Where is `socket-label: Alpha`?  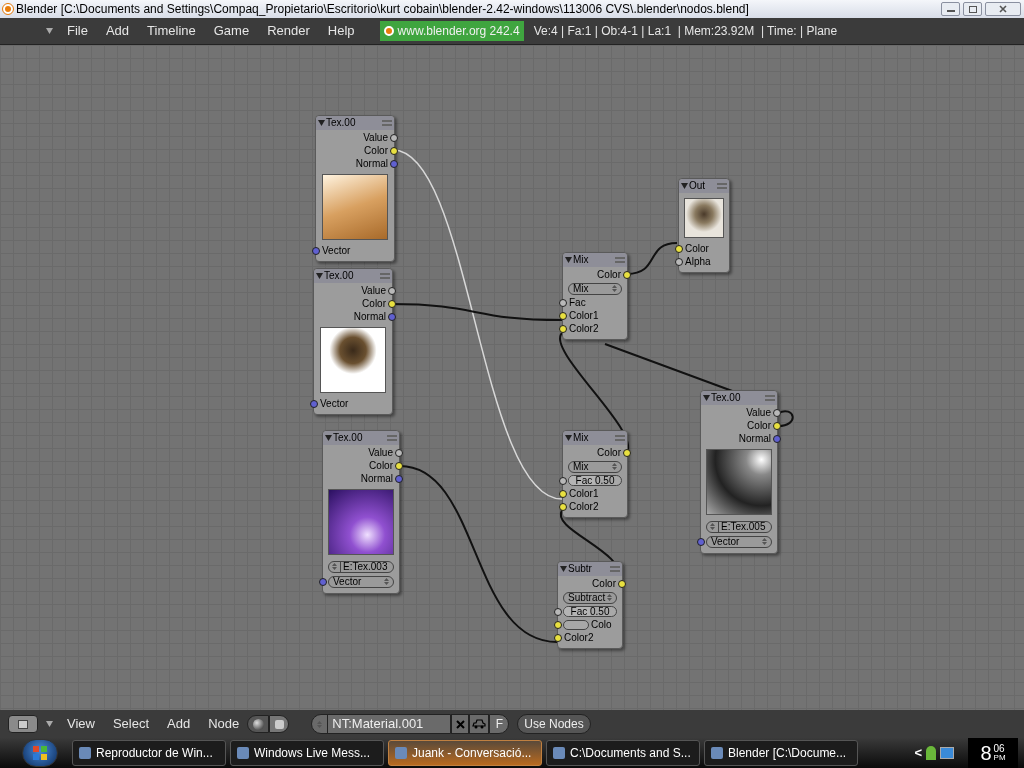
socket-label: Alpha is located at coordinates (698, 261).